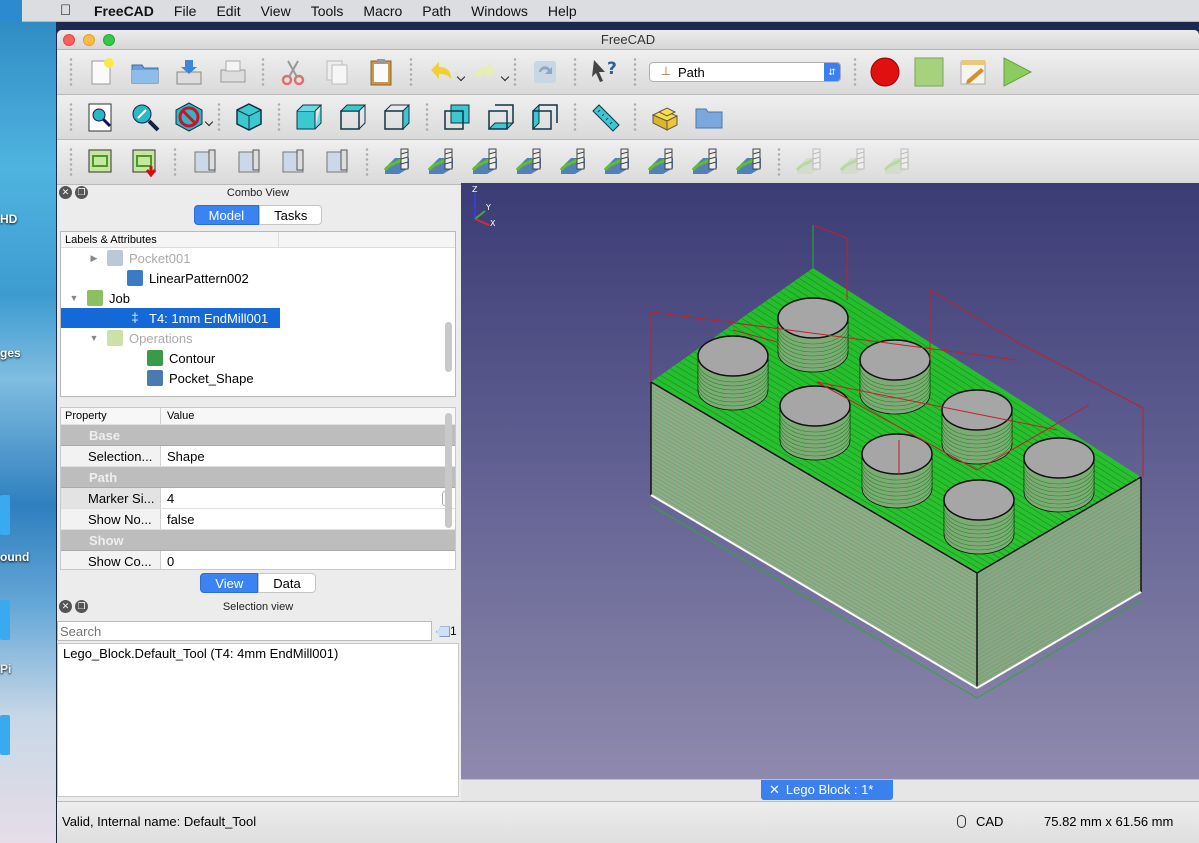 This screenshot has height=843, width=1199. Describe the element at coordinates (665, 117) in the screenshot. I see `create-part-button` at that location.